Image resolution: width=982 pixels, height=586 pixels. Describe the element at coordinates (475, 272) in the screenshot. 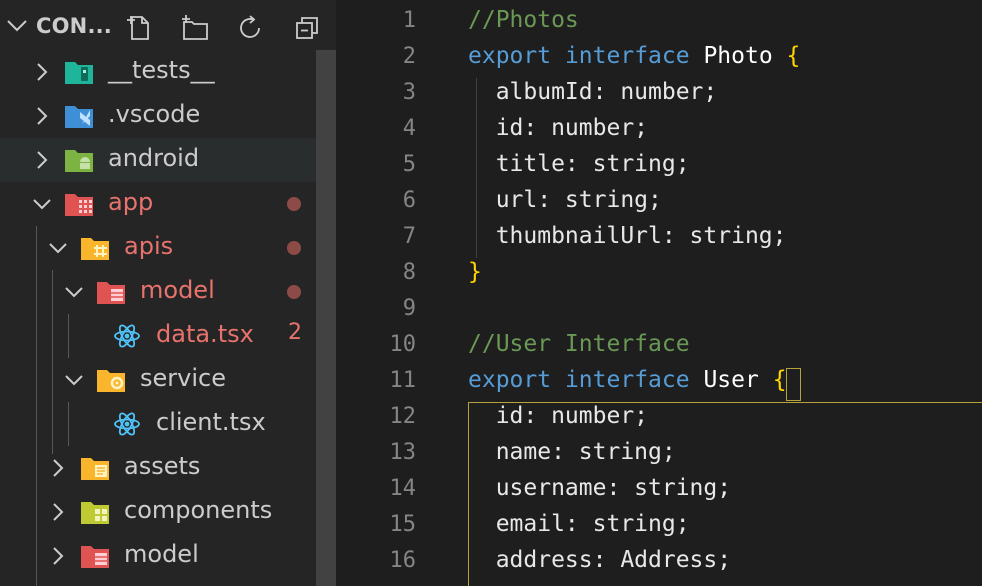

I see `code-text: }` at that location.